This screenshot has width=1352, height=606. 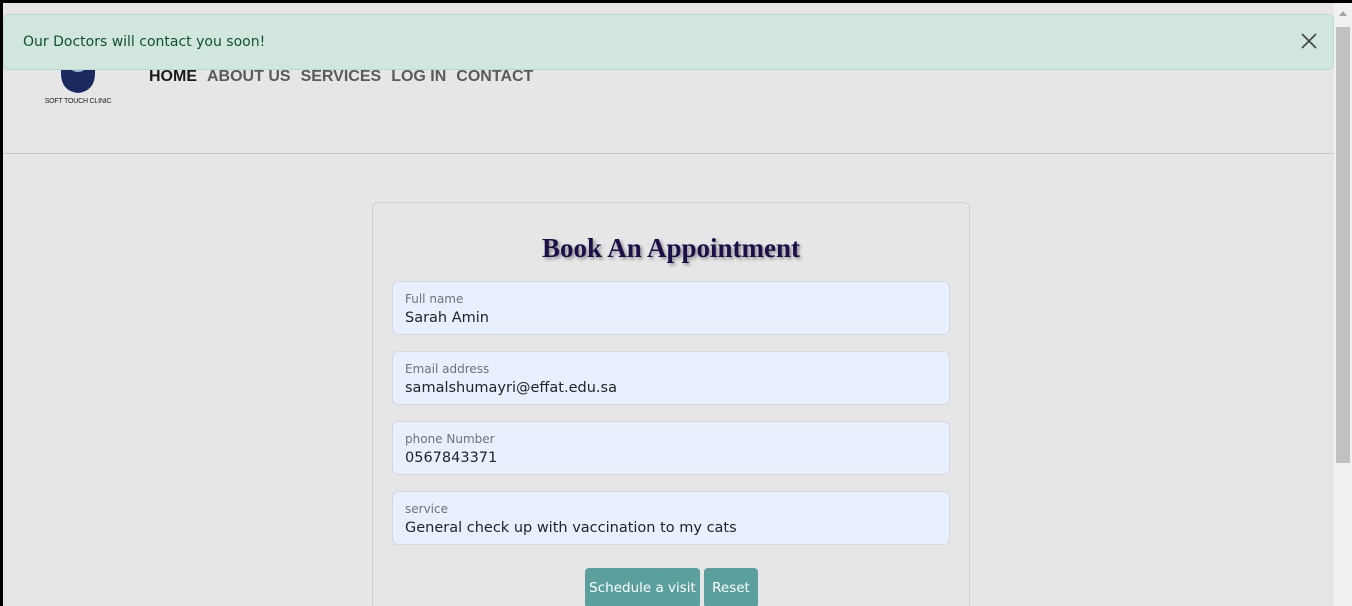 I want to click on nav-item-contact: CONTACT, so click(x=494, y=77).